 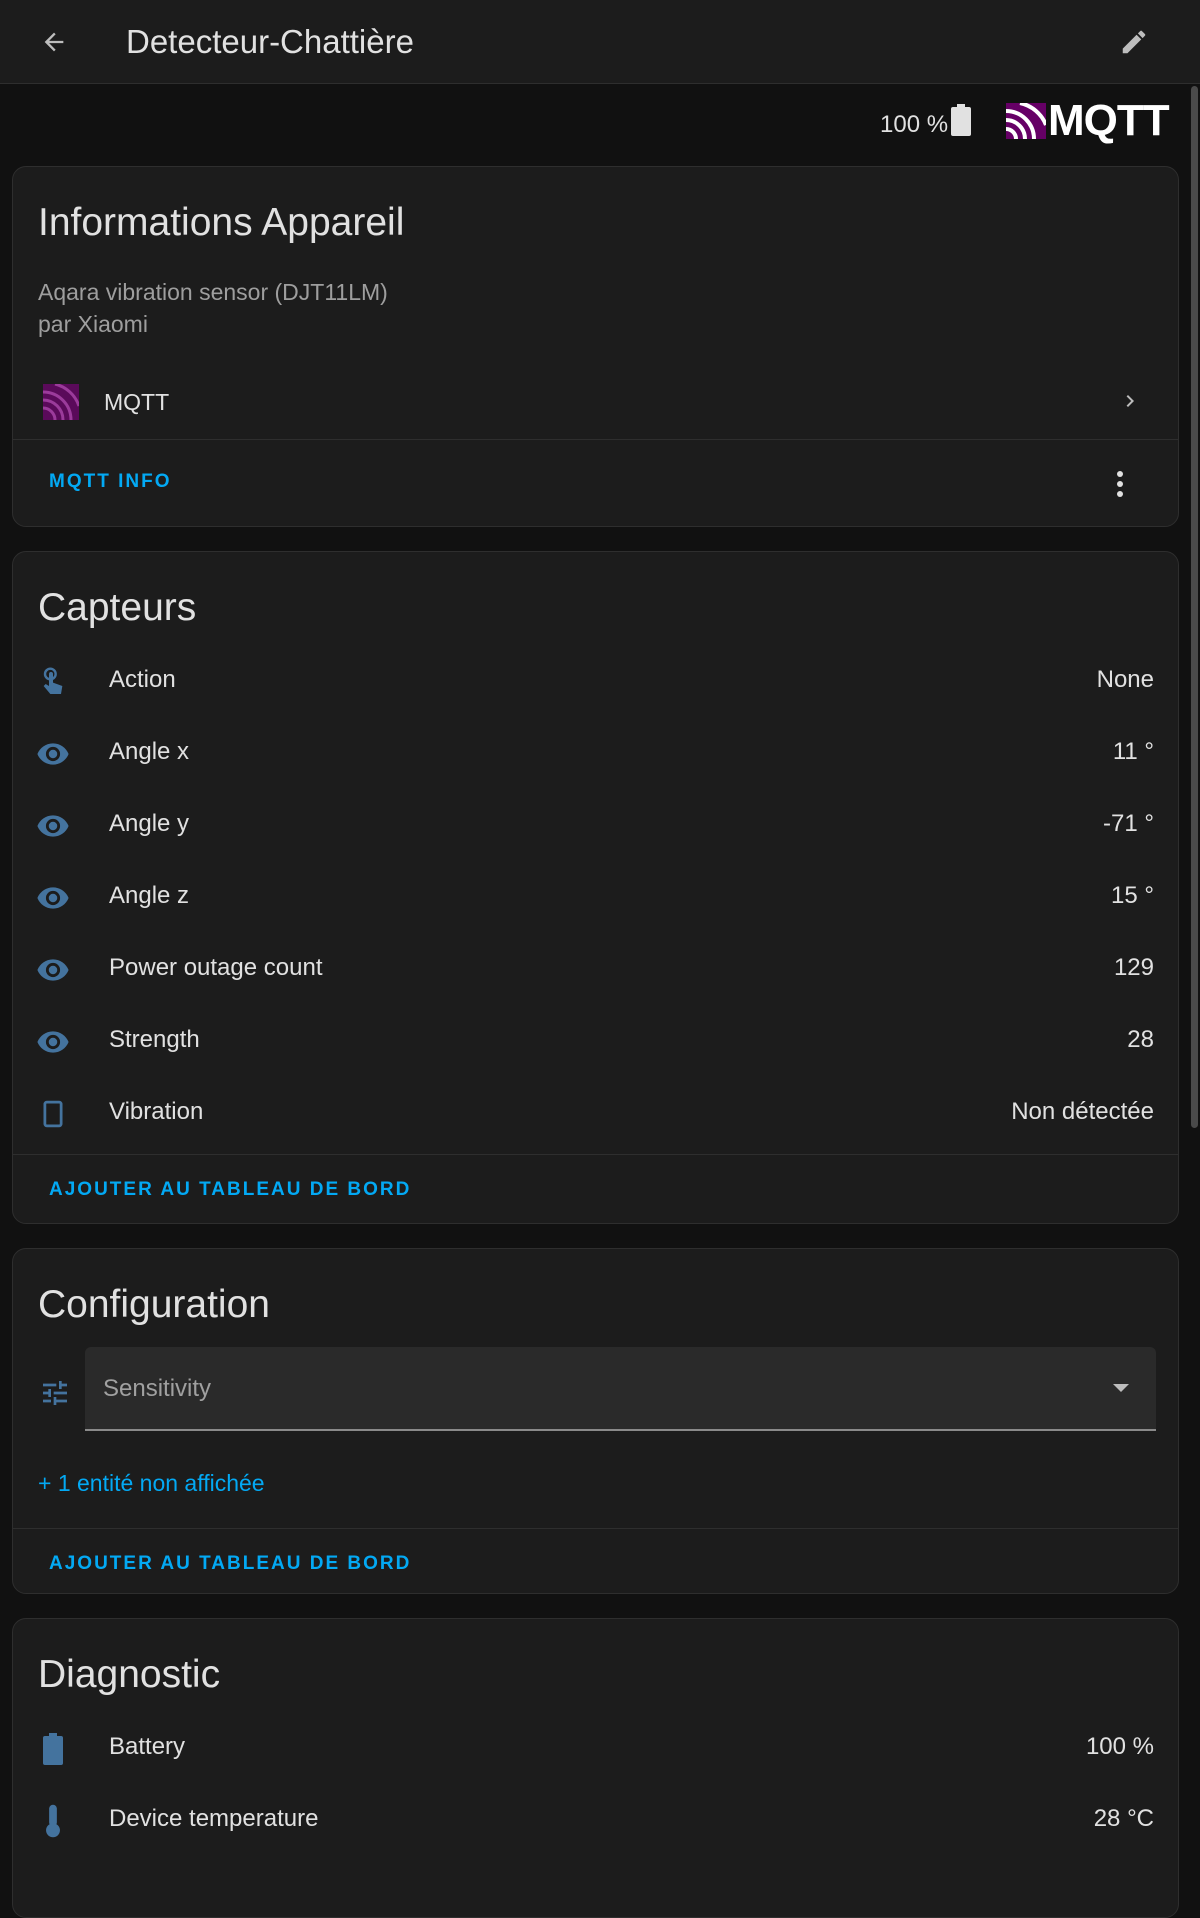 I want to click on mqtt-logo: MQTT, so click(x=1088, y=121).